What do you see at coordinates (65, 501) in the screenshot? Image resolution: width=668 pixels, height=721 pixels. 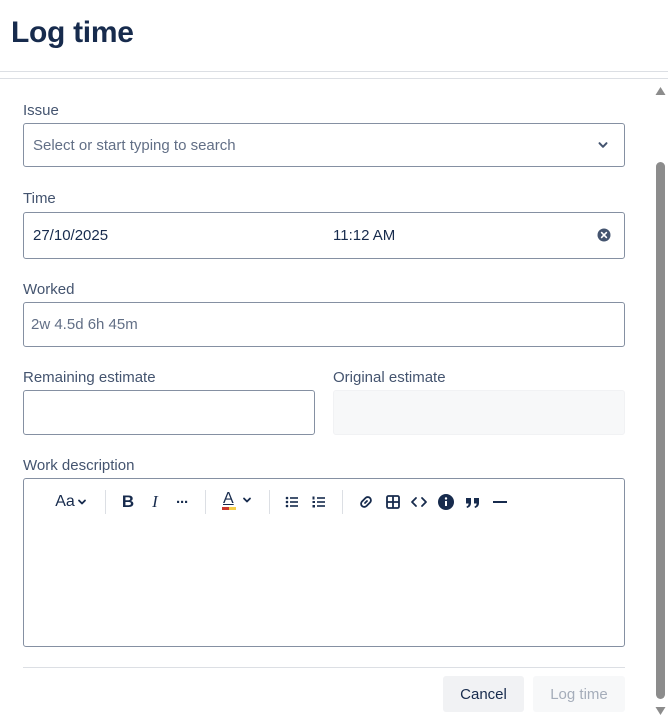 I see `text-style-label: Aa` at bounding box center [65, 501].